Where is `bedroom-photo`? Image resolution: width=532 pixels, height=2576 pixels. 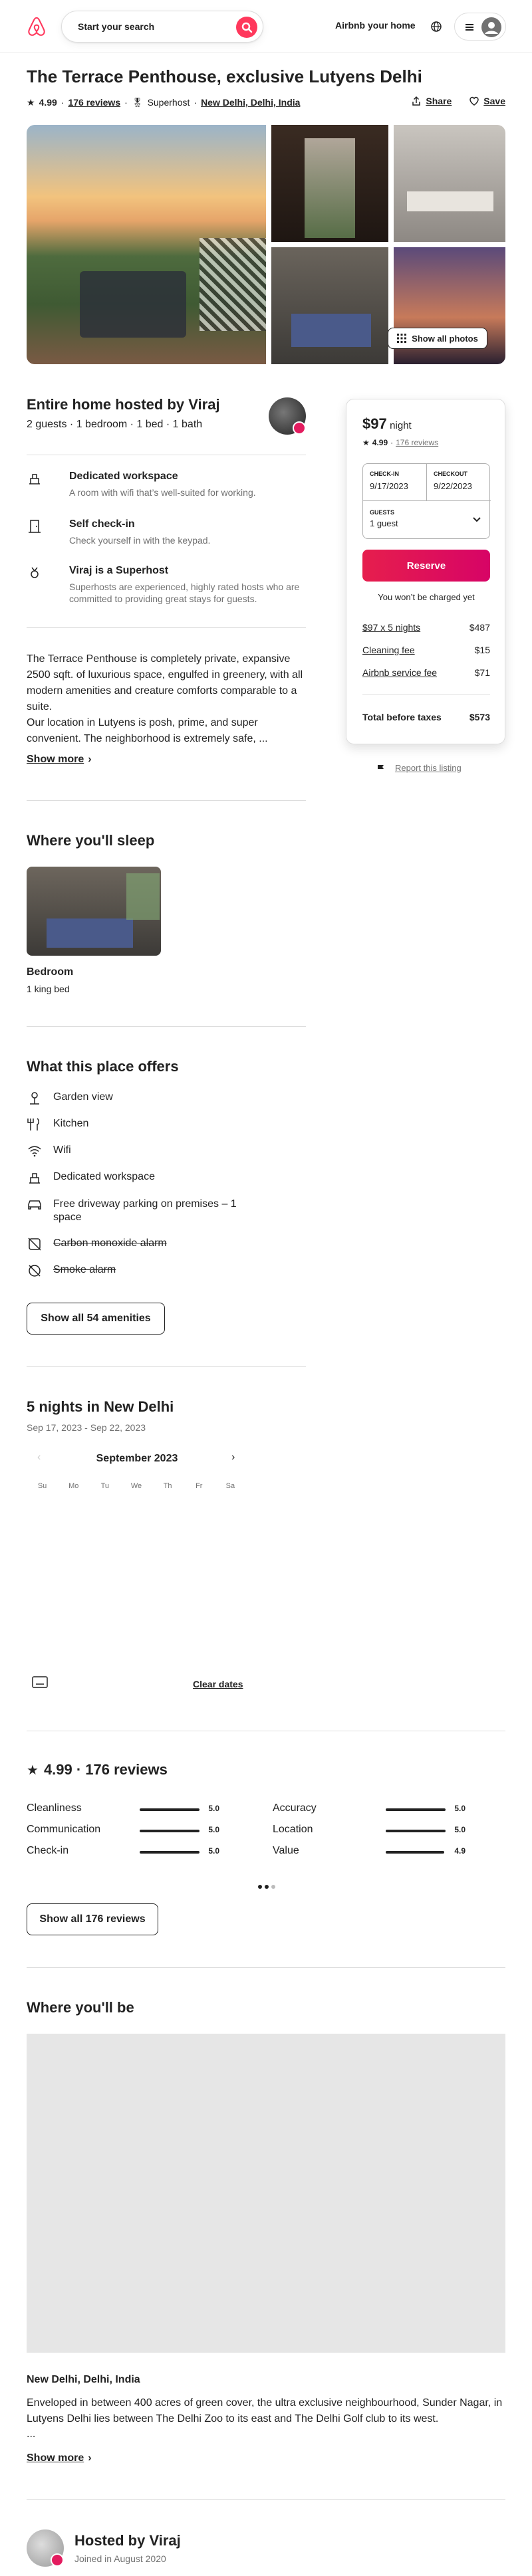
bedroom-photo is located at coordinates (329, 305).